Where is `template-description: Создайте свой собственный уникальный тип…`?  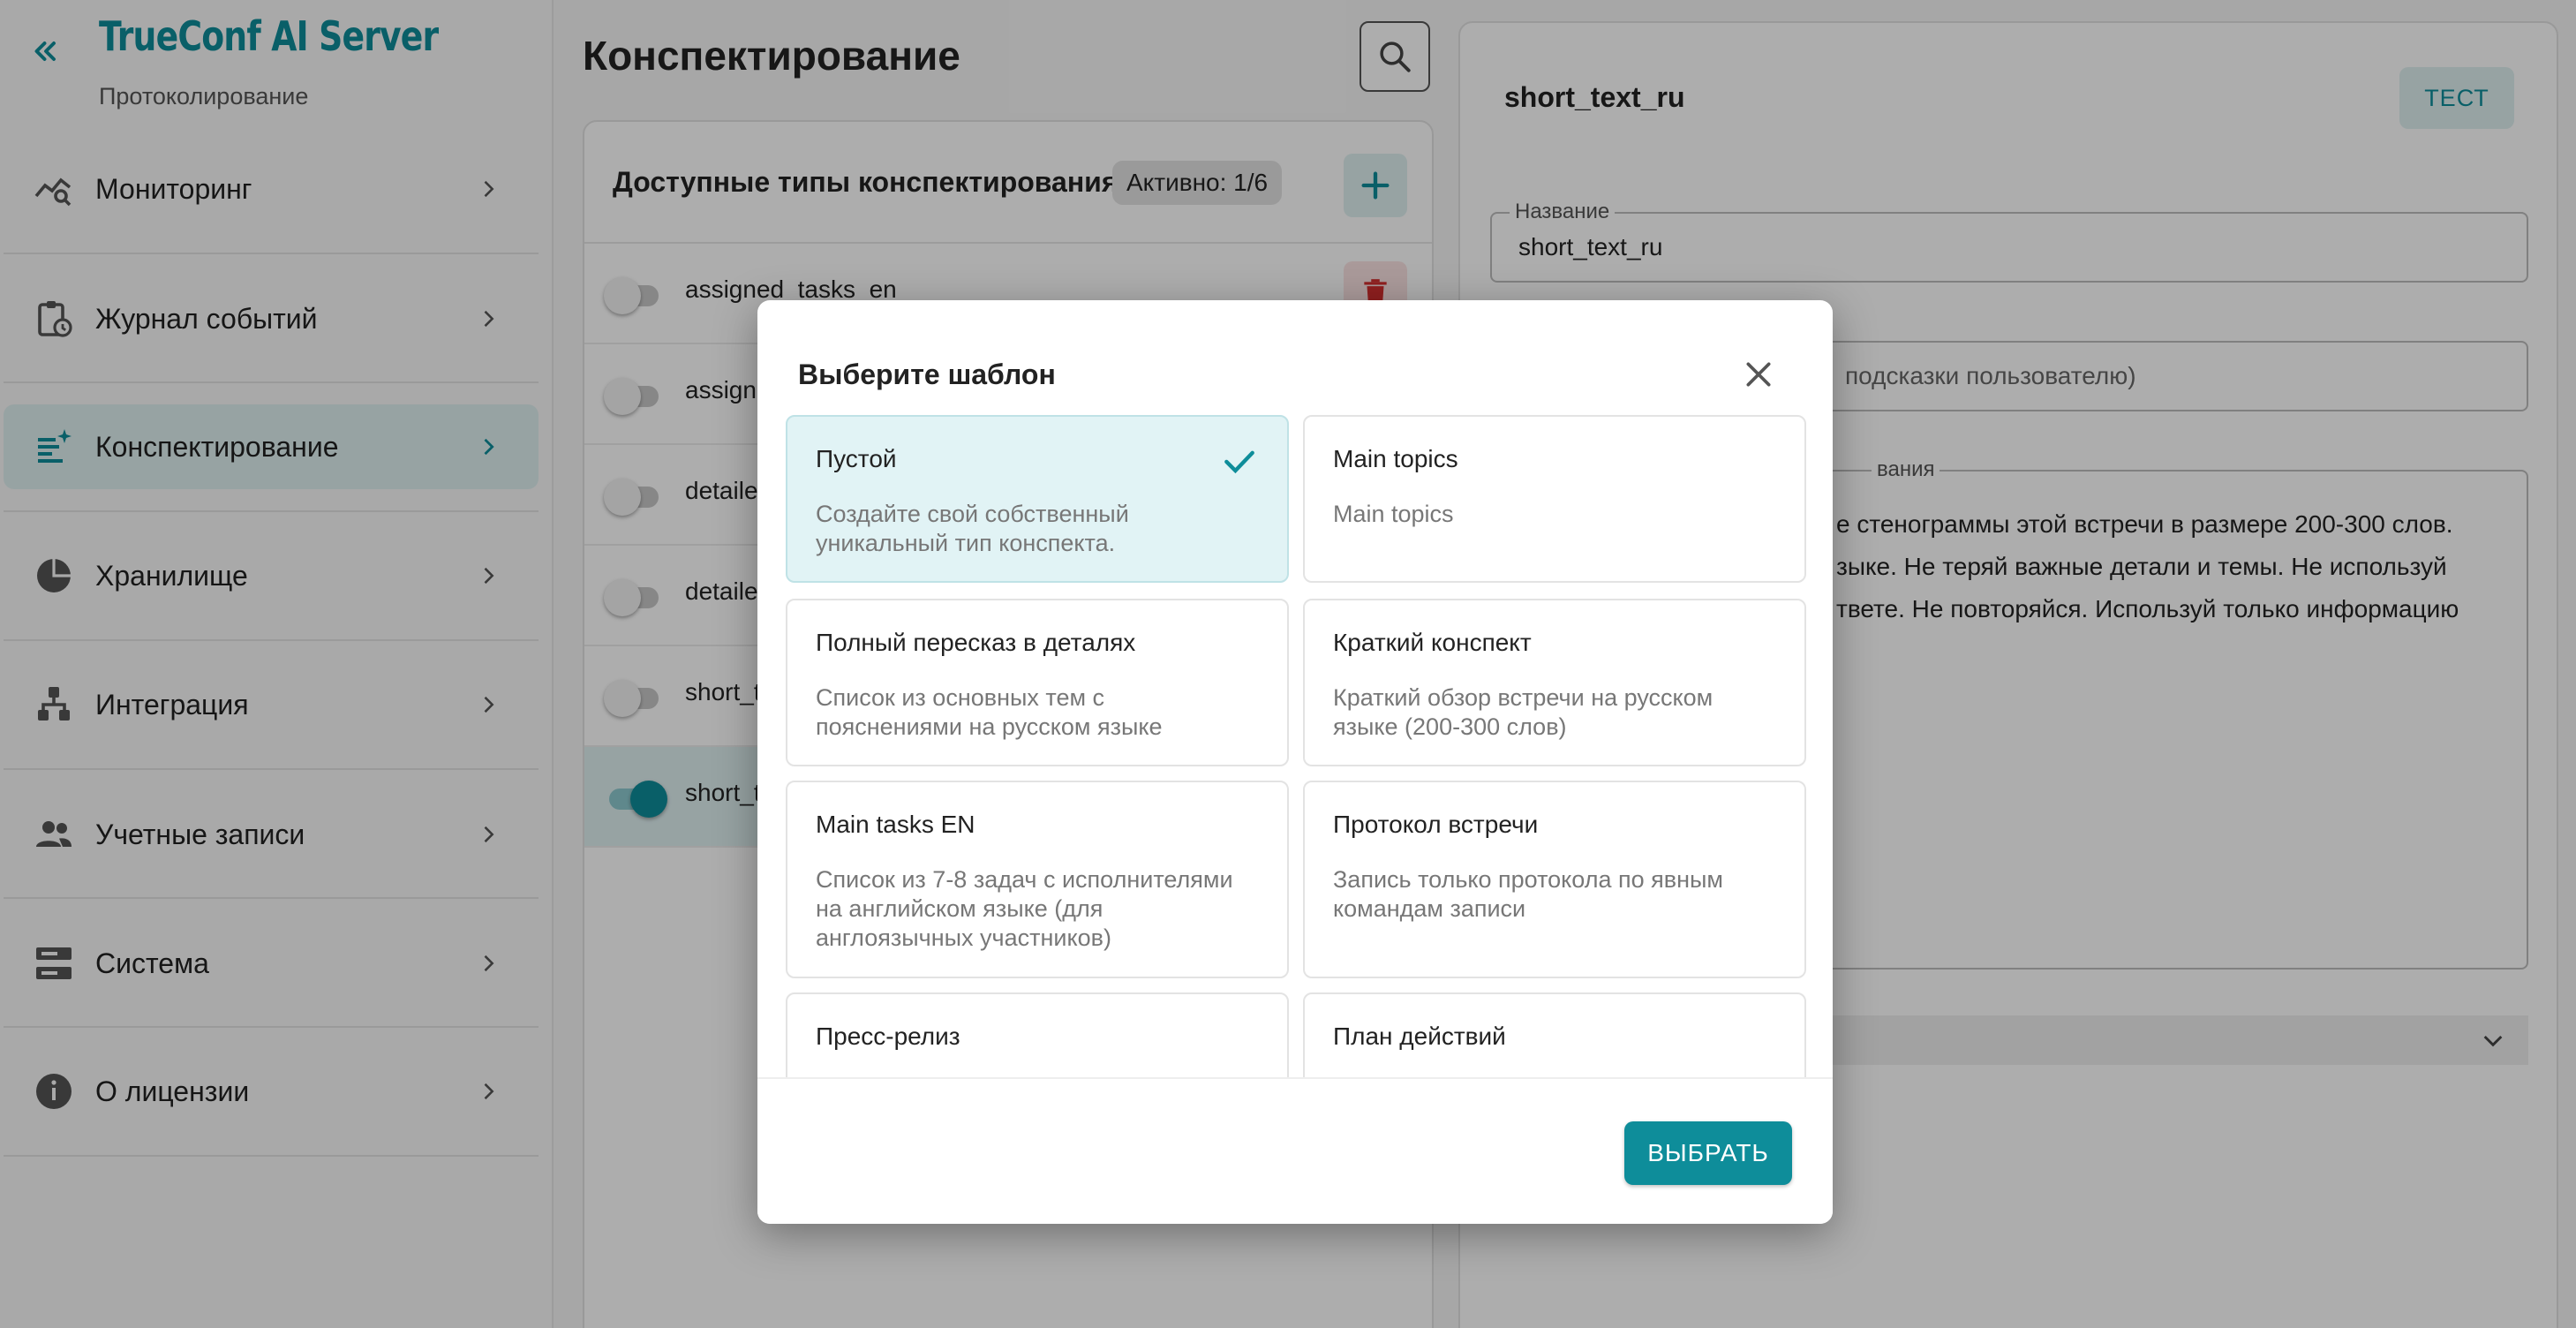
template-description: Создайте свой собственный уникальный тип… is located at coordinates (973, 528).